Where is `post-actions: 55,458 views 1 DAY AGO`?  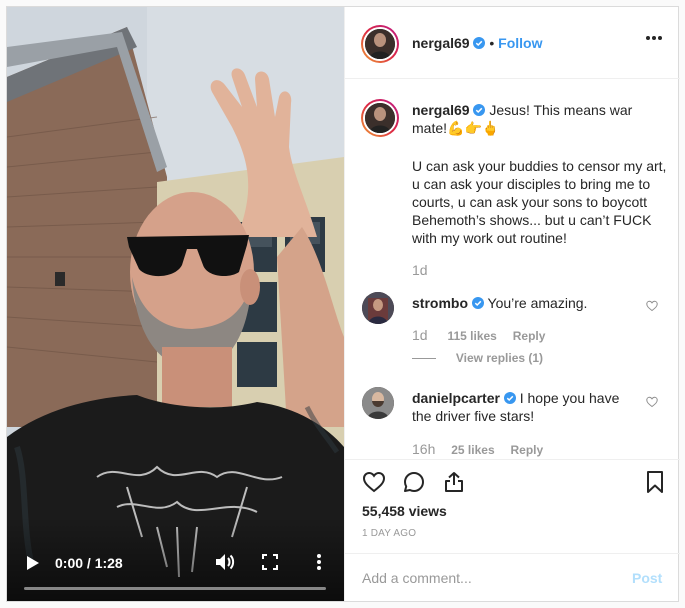
post-actions: 55,458 views 1 DAY AGO is located at coordinates (512, 506).